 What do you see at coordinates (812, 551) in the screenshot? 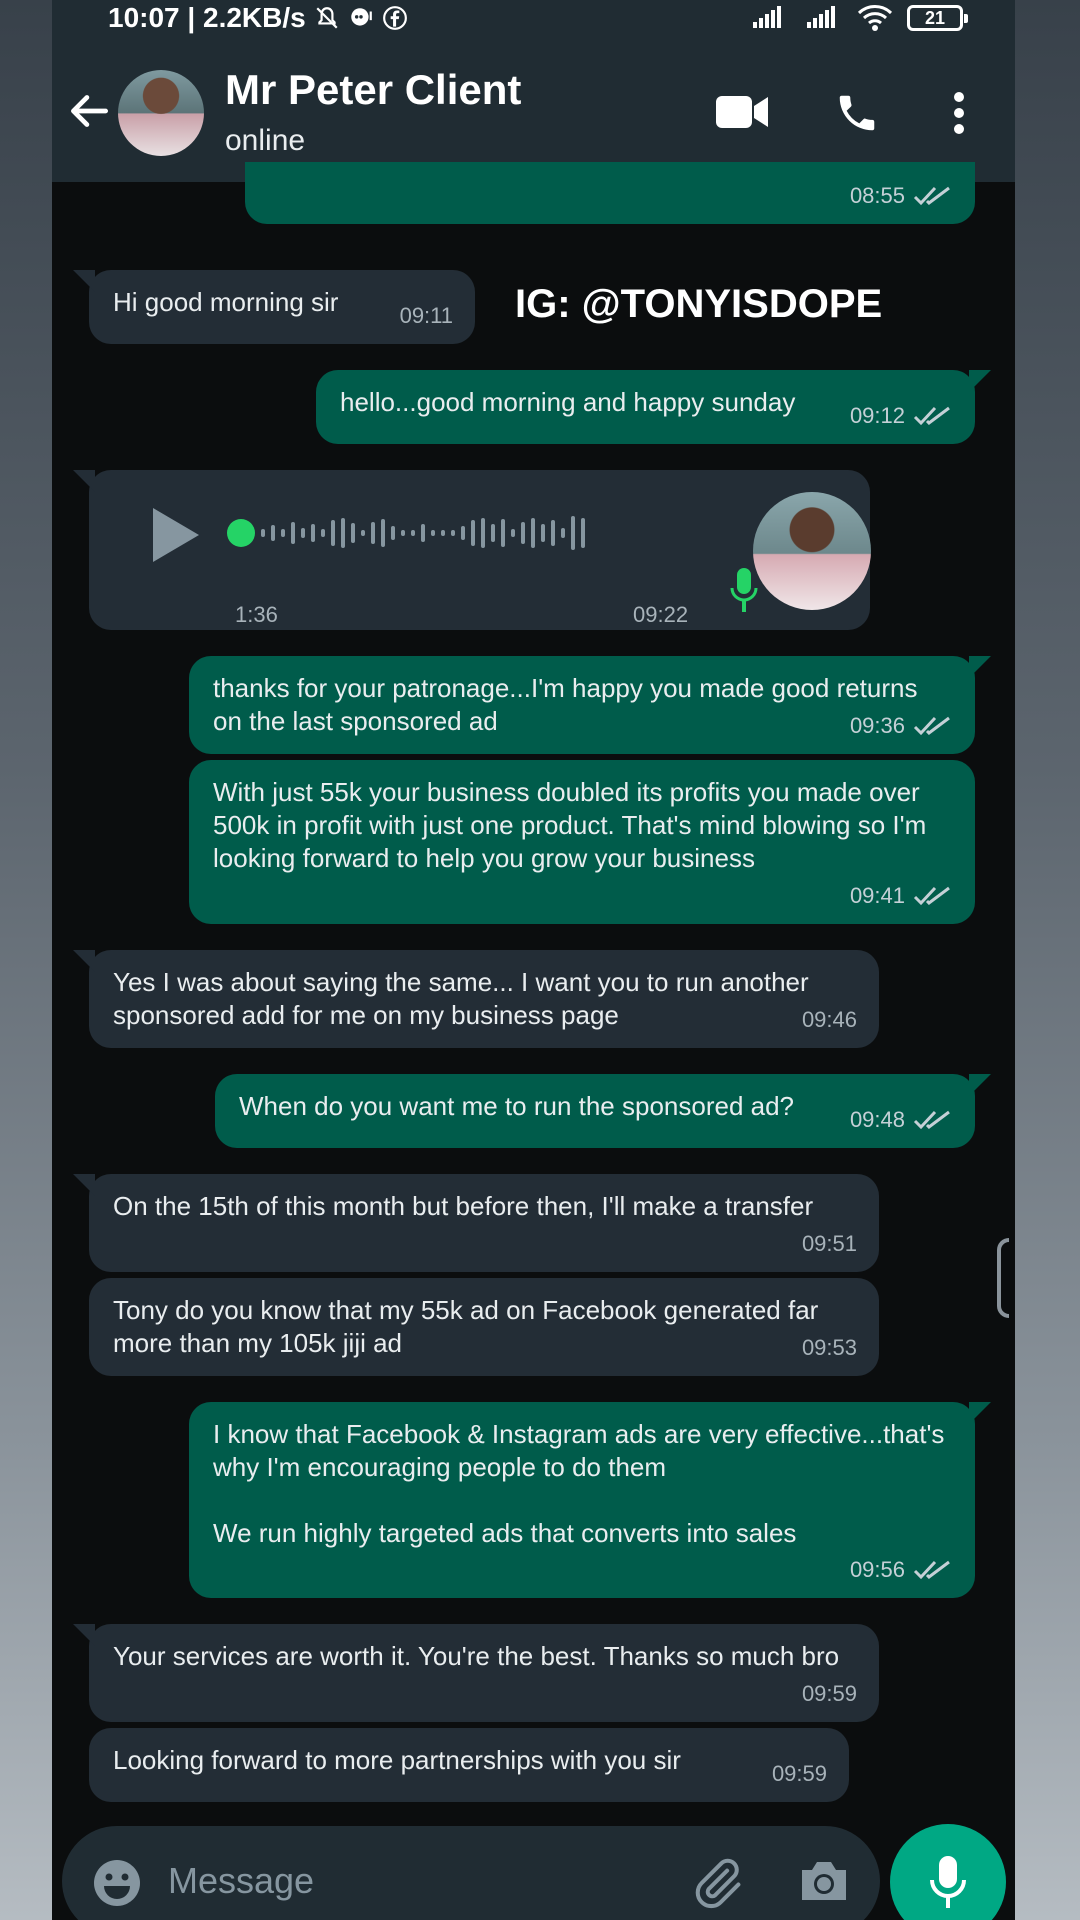
I see `sender-avatar` at bounding box center [812, 551].